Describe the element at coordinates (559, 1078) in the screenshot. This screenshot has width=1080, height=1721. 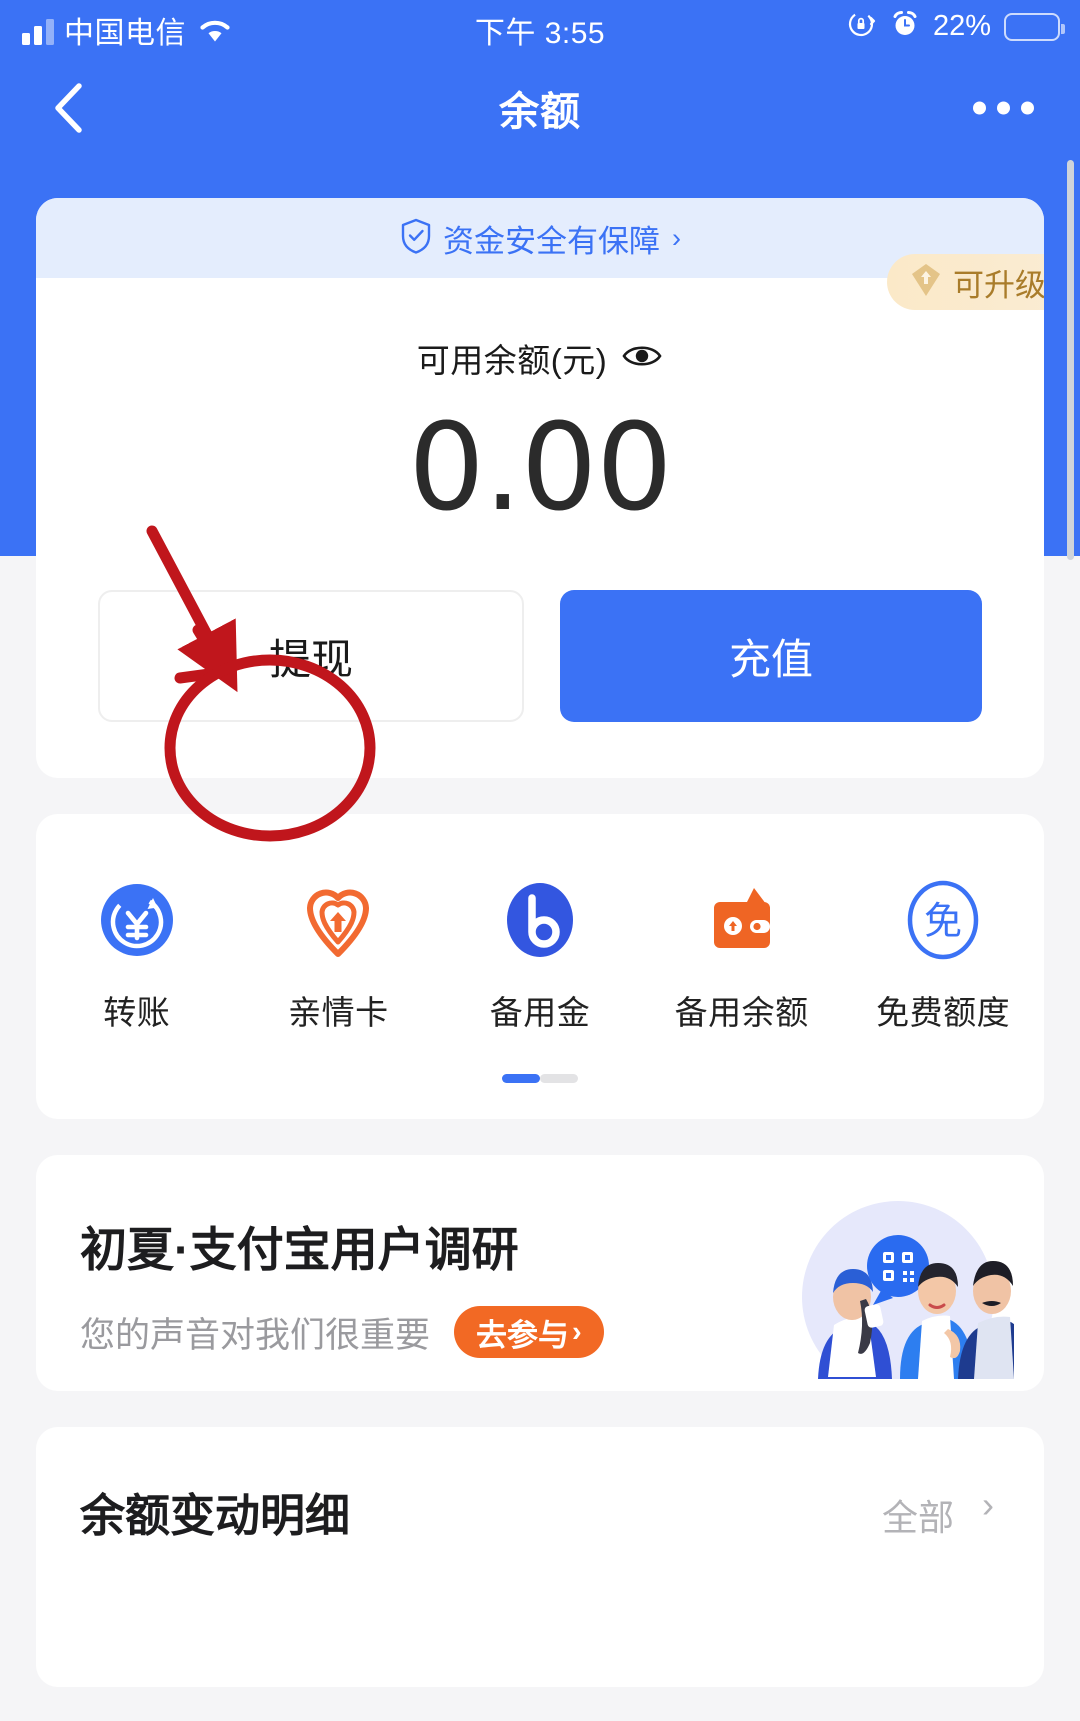
I see `pagination-dot` at that location.